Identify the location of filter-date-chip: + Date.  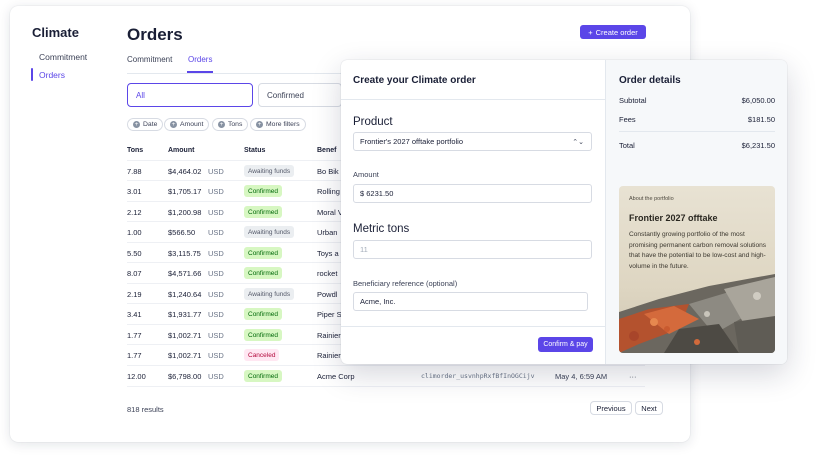
(145, 124).